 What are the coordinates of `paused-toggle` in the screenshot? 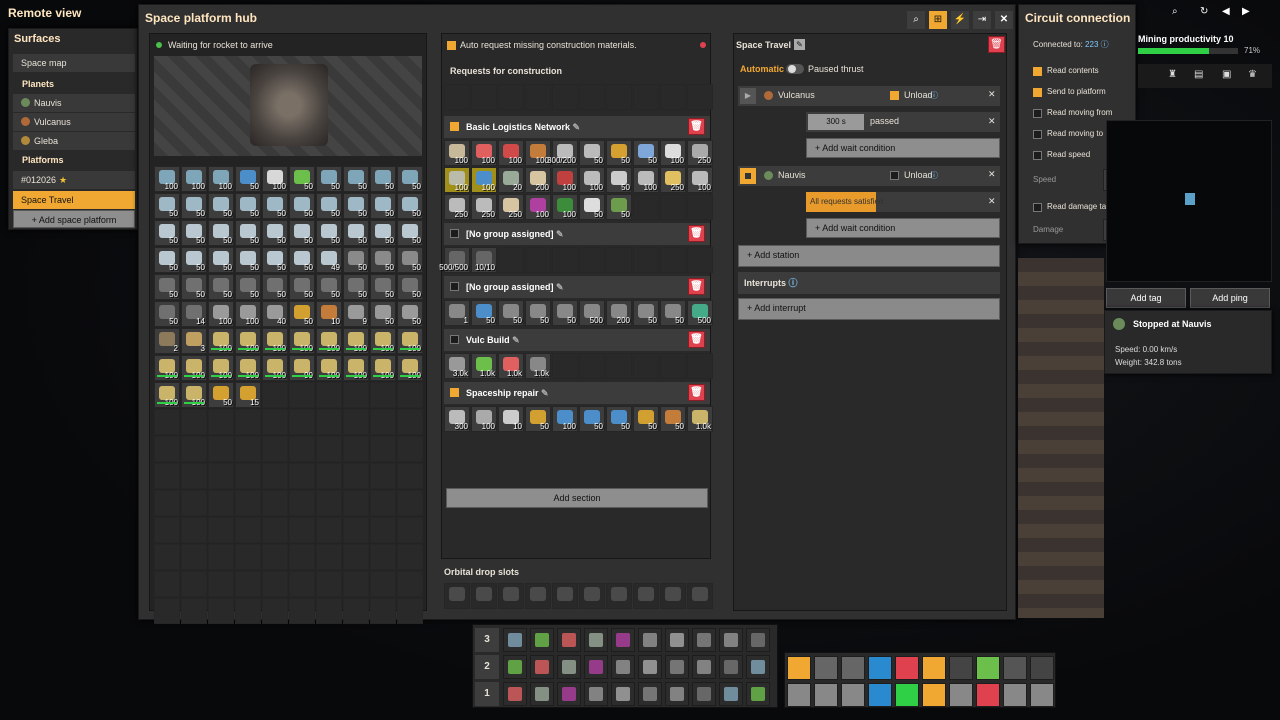 It's located at (795, 69).